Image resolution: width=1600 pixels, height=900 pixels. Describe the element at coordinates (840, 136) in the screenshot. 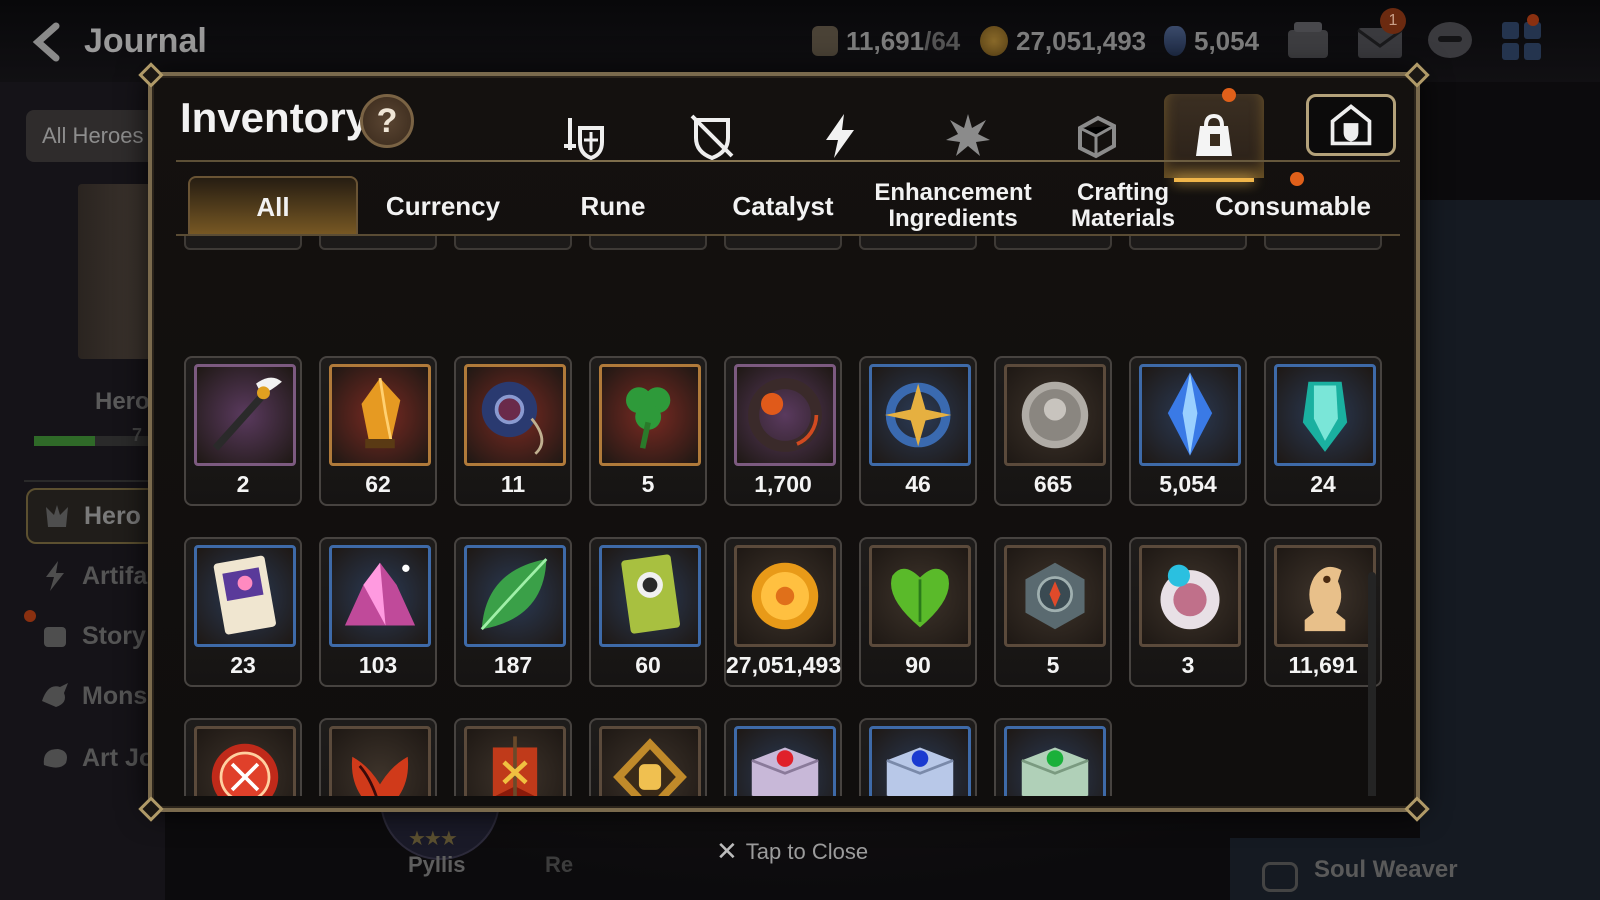

I see `tab-skills` at that location.